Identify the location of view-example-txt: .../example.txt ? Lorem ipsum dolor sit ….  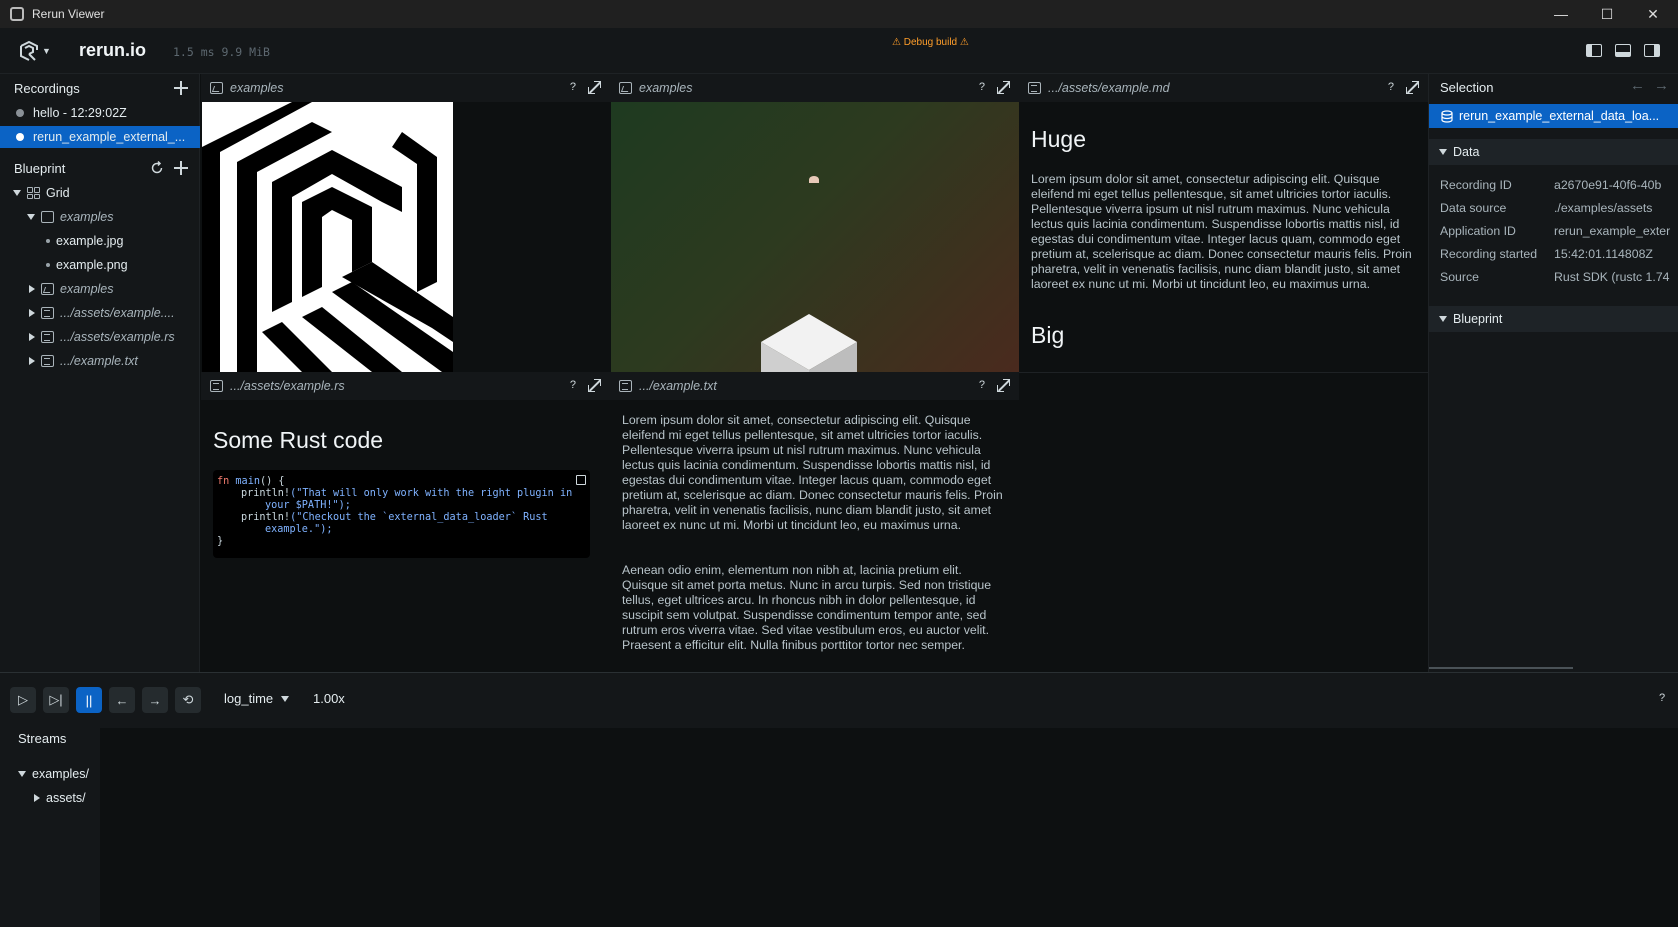
(814, 522).